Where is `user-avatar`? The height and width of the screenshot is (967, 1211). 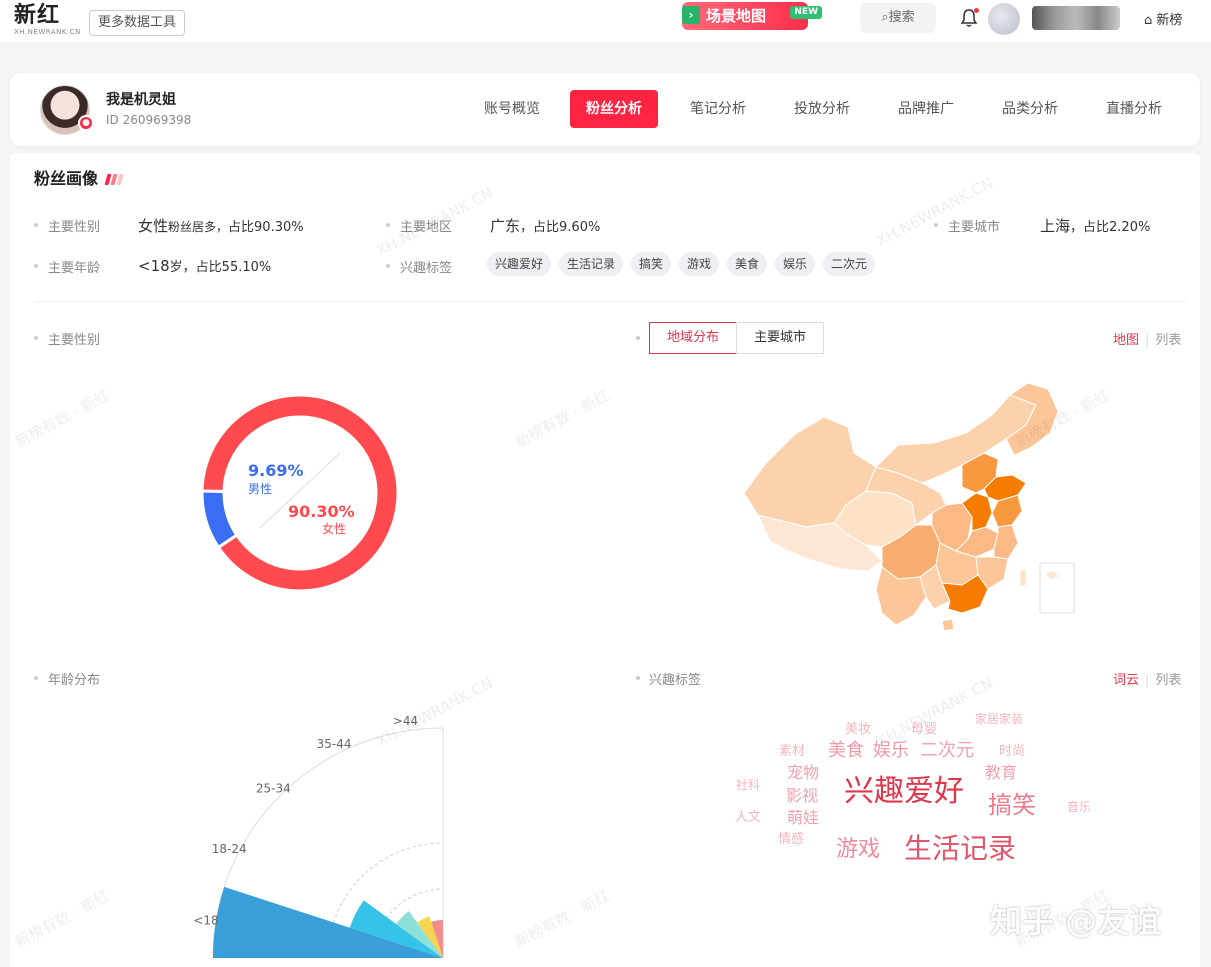 user-avatar is located at coordinates (1004, 19).